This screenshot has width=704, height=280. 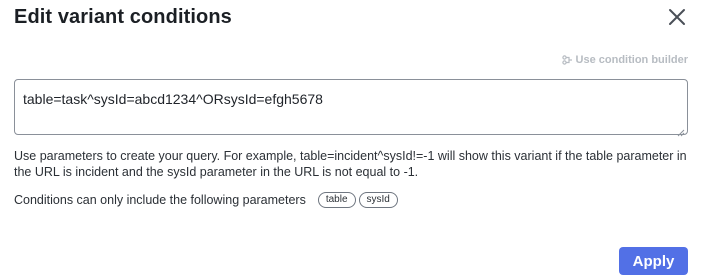 I want to click on use-condition-builder-label: Use condition builder, so click(x=631, y=60).